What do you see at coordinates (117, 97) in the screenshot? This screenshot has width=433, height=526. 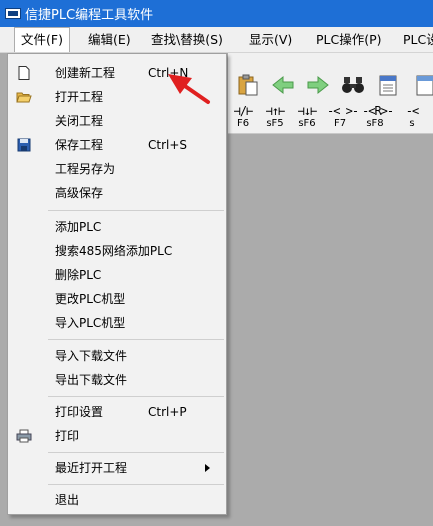 I see `menu-item-open-project: 打开工程` at bounding box center [117, 97].